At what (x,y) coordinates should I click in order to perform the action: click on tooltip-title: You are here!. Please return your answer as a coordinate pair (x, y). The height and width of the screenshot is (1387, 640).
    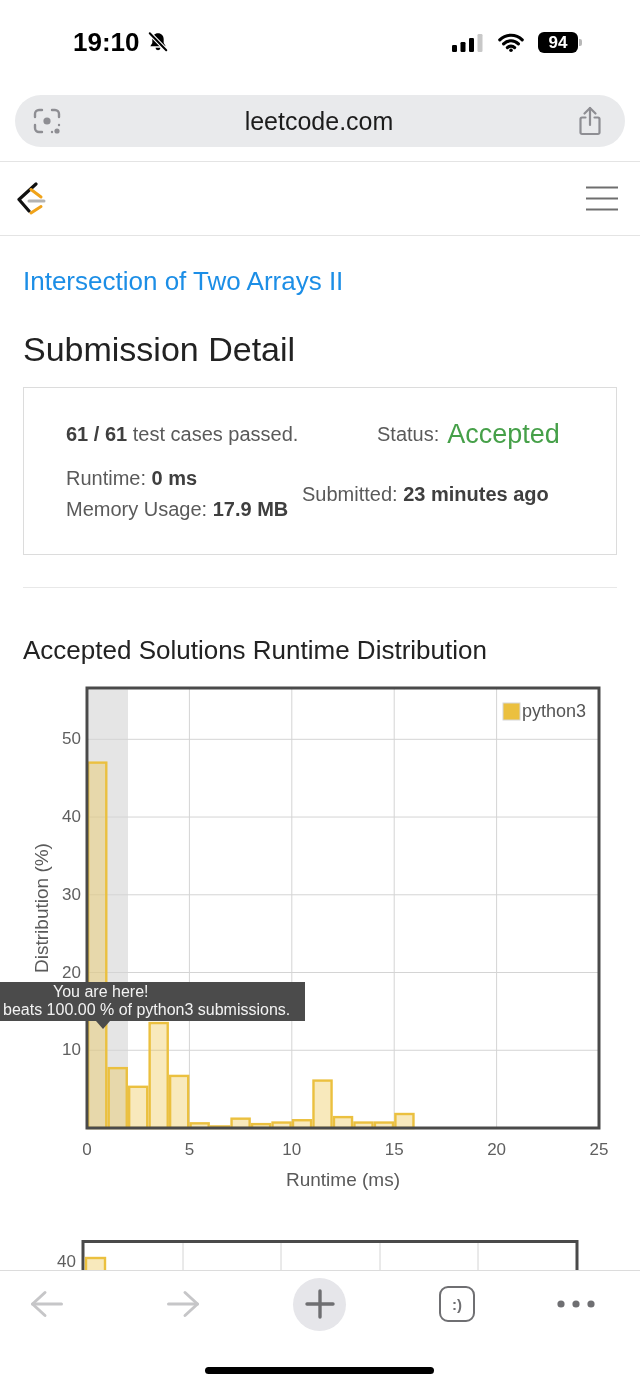
    Looking at the image, I should click on (101, 992).